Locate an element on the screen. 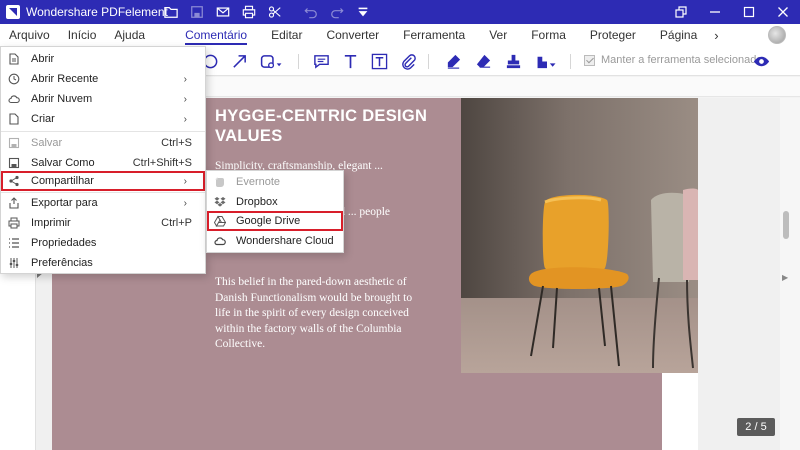 The width and height of the screenshot is (800, 450). share-label-wondershare-cloud: Wondershare Cloud is located at coordinates (285, 241).